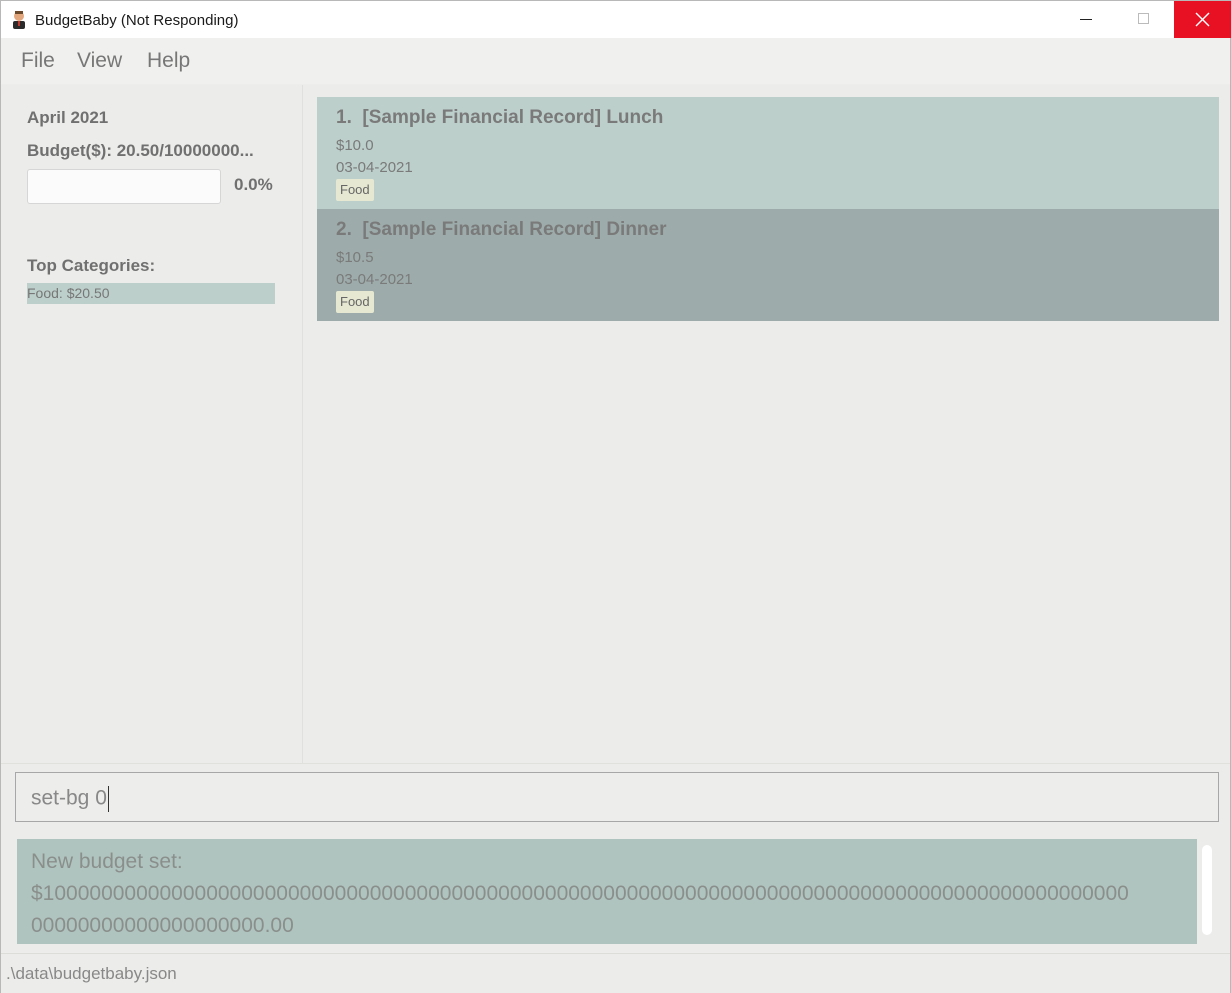 This screenshot has width=1231, height=993. I want to click on command-area: set-bg 0, so click(615, 796).